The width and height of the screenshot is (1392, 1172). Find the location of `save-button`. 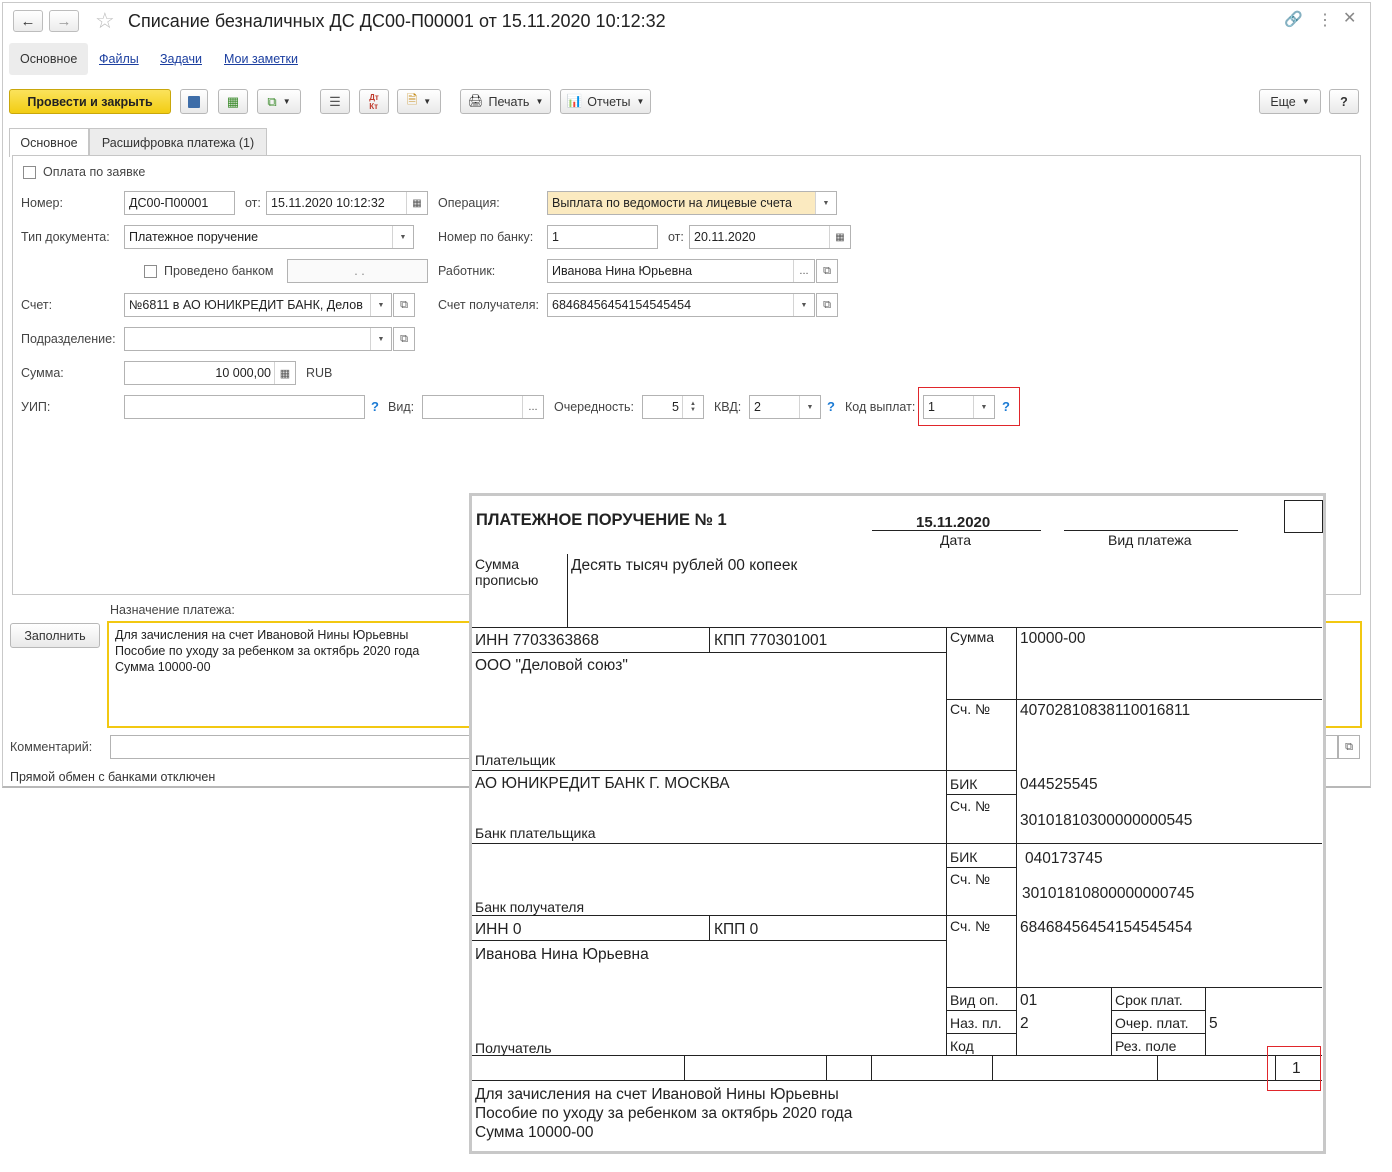

save-button is located at coordinates (194, 101).